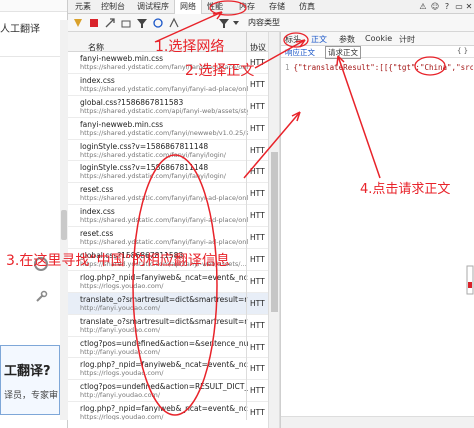 The width and height of the screenshot is (474, 428). I want to click on devtools-tab-bar: 元素 控制台 调试程序 网络 性能 内存 存储 仿真 ⚠ ☺ ? ▭ ✕, so click(271, 7).